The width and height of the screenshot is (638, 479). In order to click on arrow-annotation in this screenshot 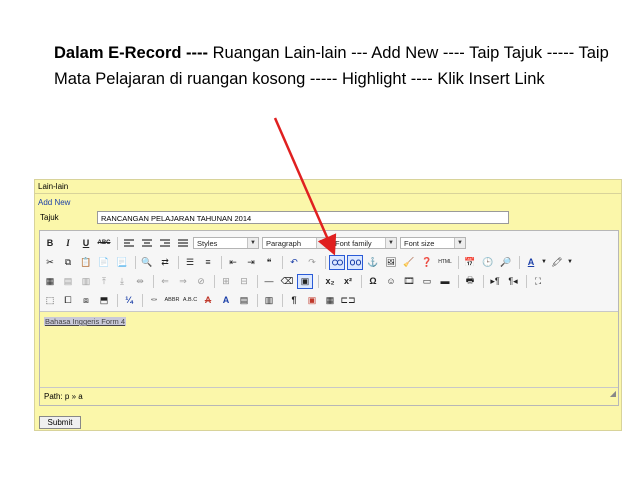, I will do `click(305, 186)`.